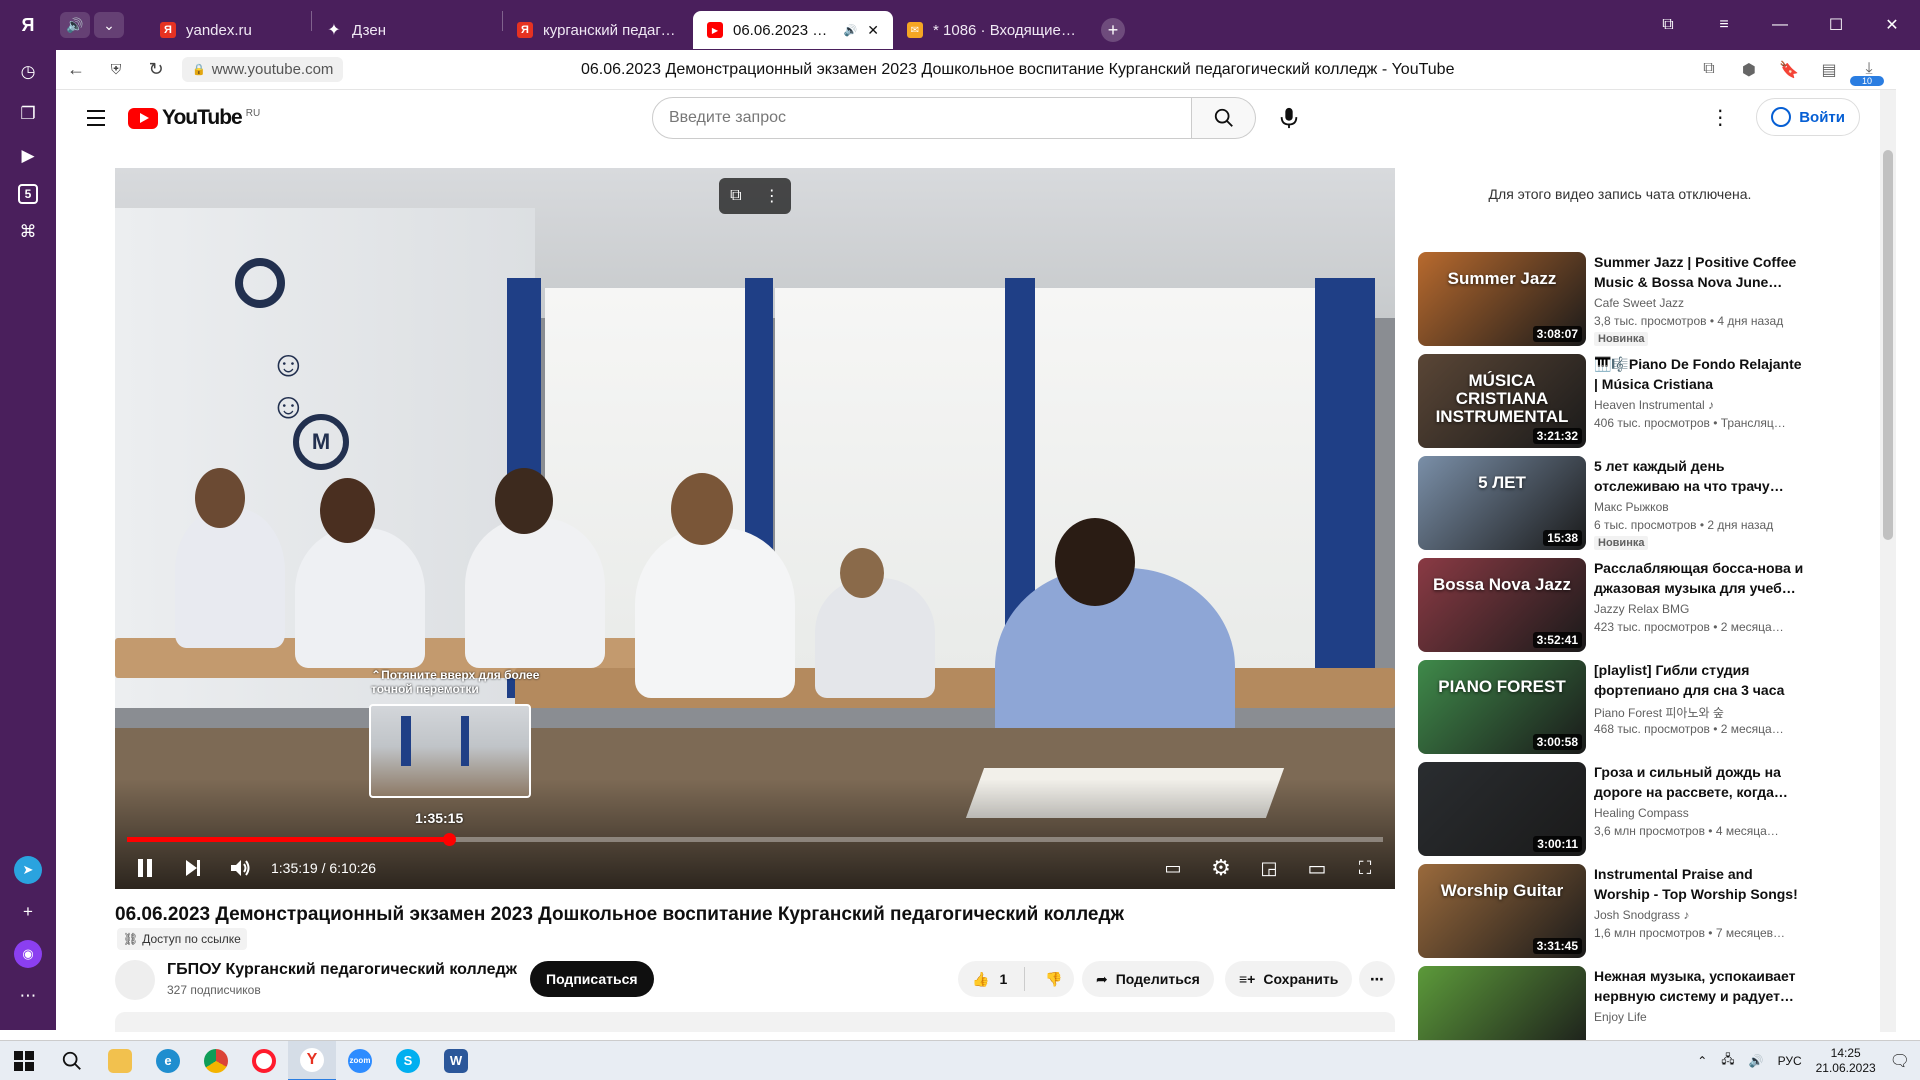 This screenshot has height=1080, width=1920. What do you see at coordinates (1846, 1061) in the screenshot?
I see `clock: 14:25 21.06.2023` at bounding box center [1846, 1061].